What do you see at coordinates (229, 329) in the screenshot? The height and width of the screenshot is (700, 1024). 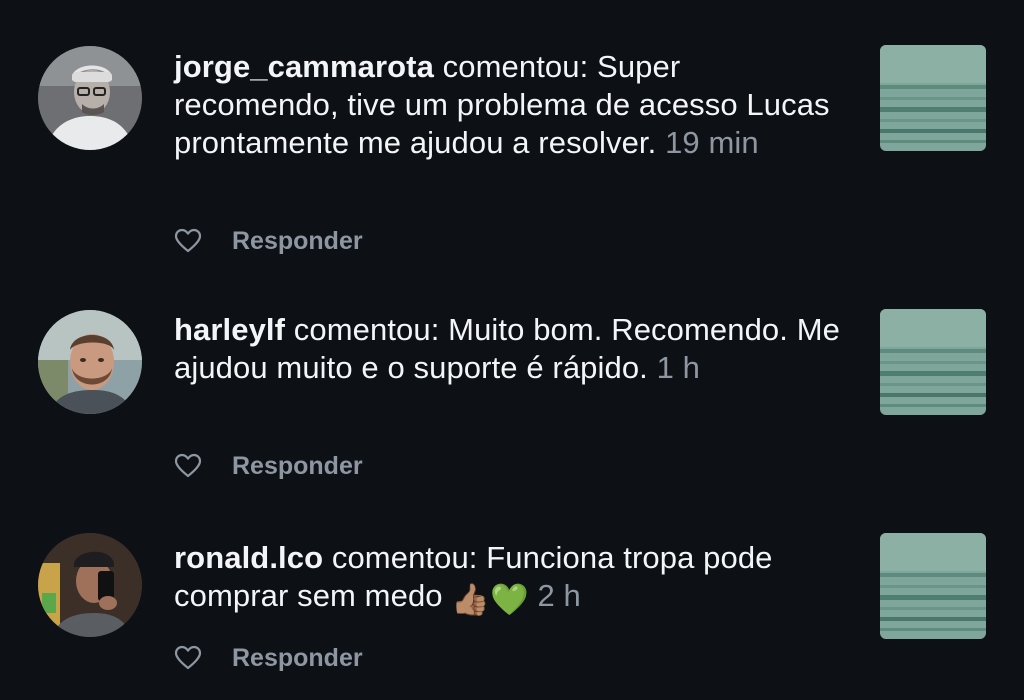 I see `username: harleylf` at bounding box center [229, 329].